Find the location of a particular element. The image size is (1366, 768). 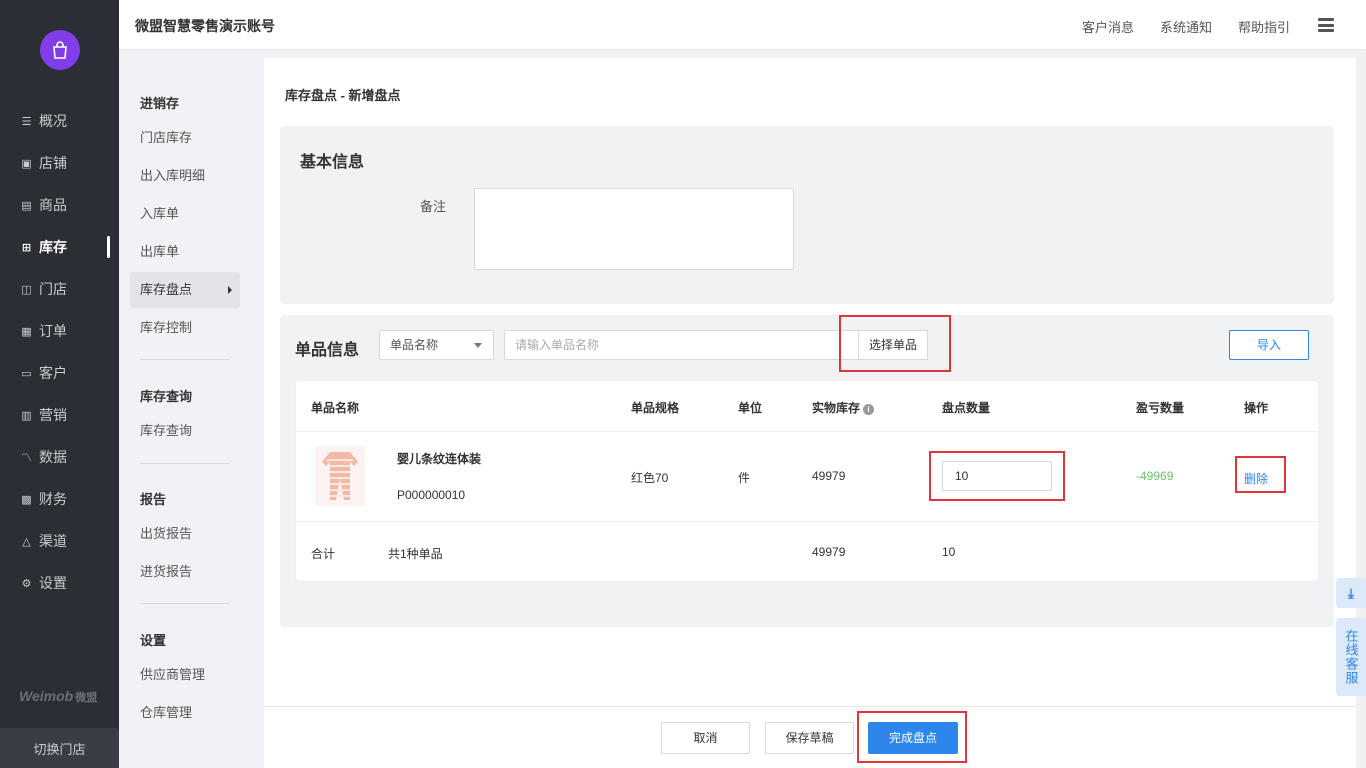

gear-icon: ⚙ is located at coordinates (26, 583).